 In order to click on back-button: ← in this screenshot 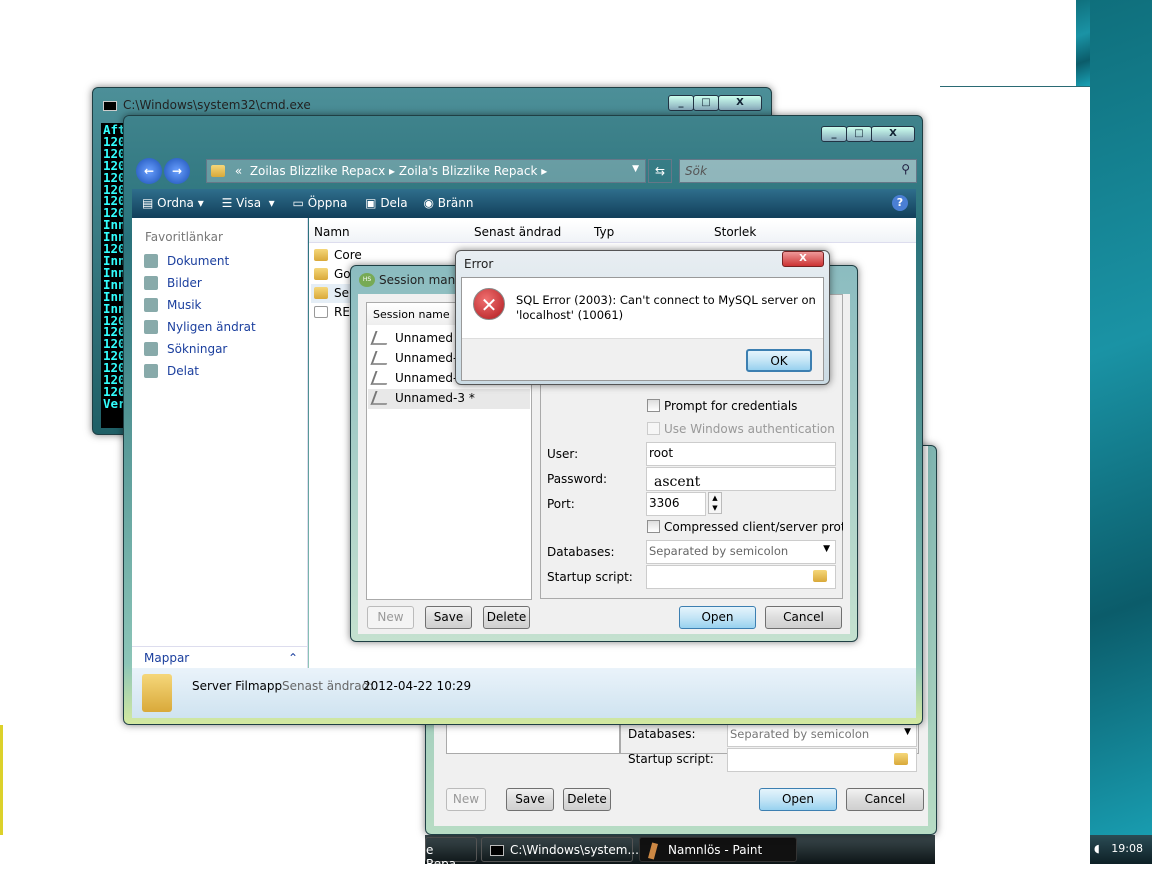, I will do `click(149, 171)`.